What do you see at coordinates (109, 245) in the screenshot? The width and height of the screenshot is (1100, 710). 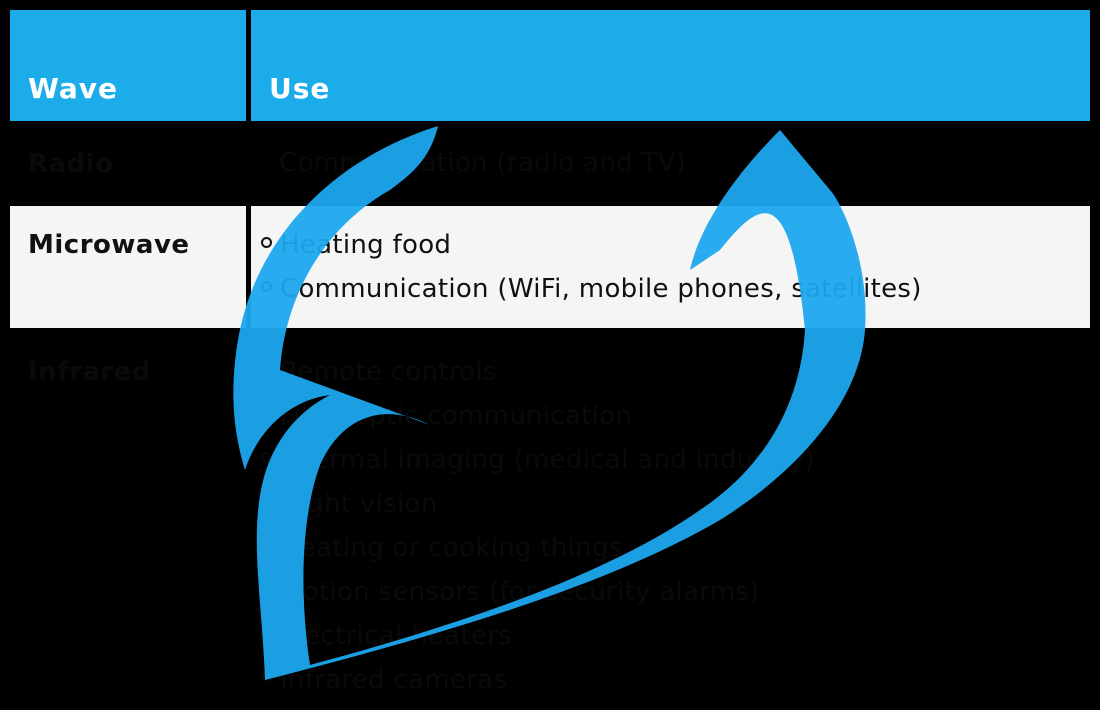 I see `wave-label-microwave: Microwave` at bounding box center [109, 245].